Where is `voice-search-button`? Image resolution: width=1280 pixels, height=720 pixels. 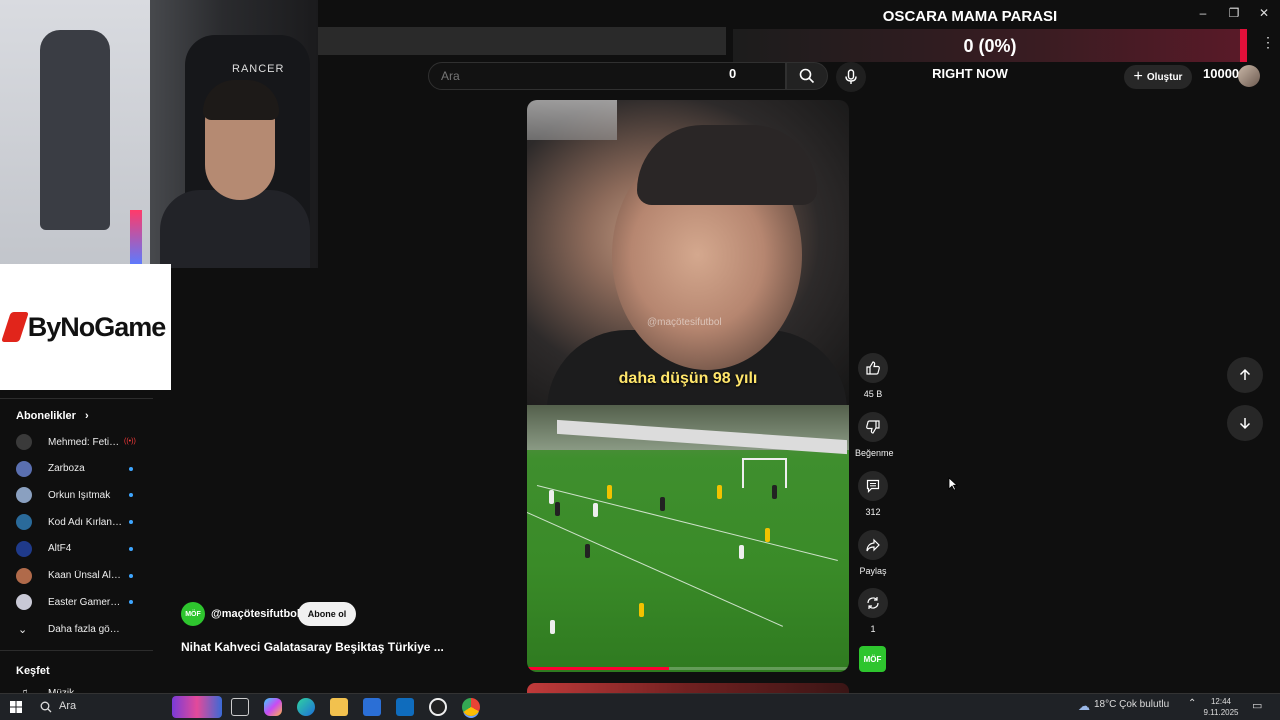
voice-search-button is located at coordinates (851, 77).